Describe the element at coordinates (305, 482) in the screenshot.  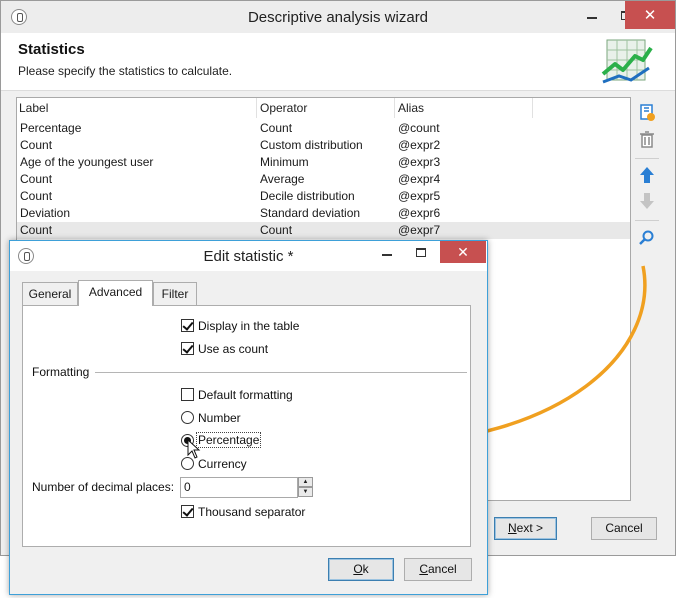
I see `spin-up-button: ▲` at that location.